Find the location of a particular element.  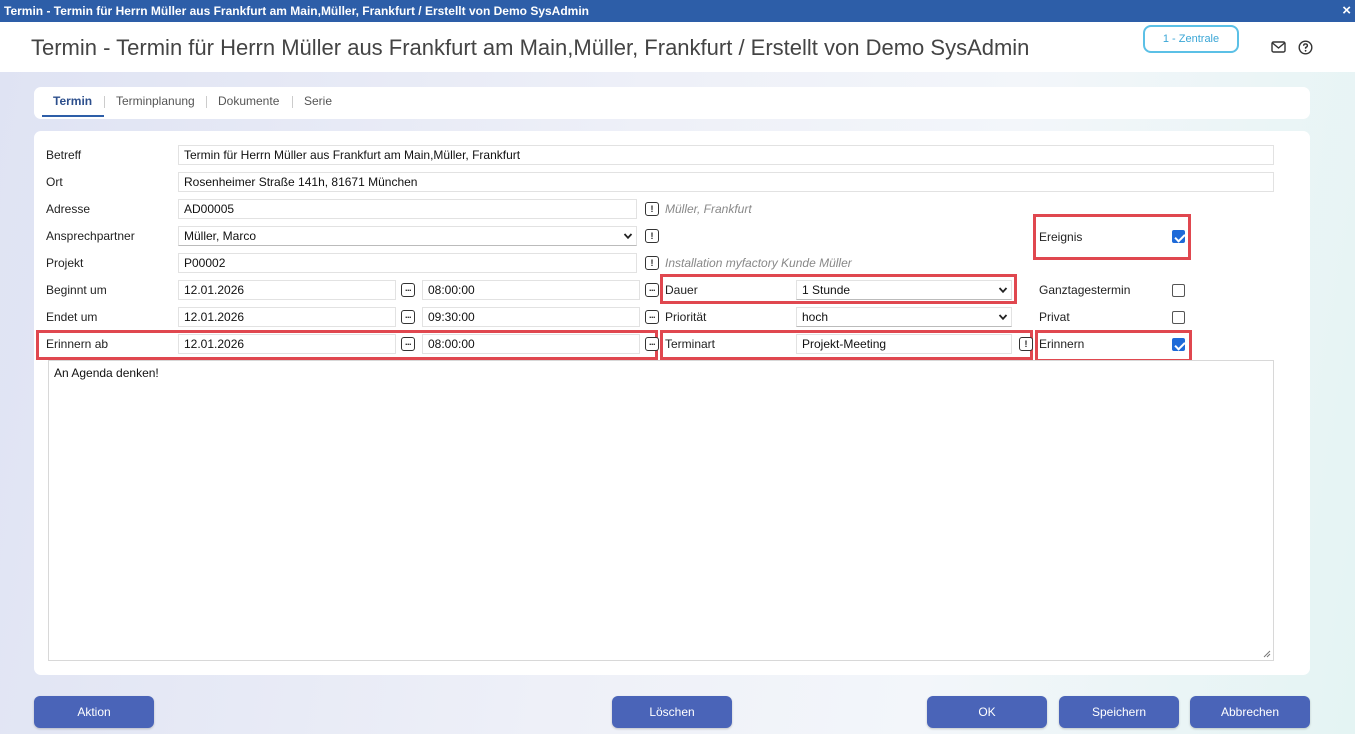

tab-termin: Termin is located at coordinates (72, 101).